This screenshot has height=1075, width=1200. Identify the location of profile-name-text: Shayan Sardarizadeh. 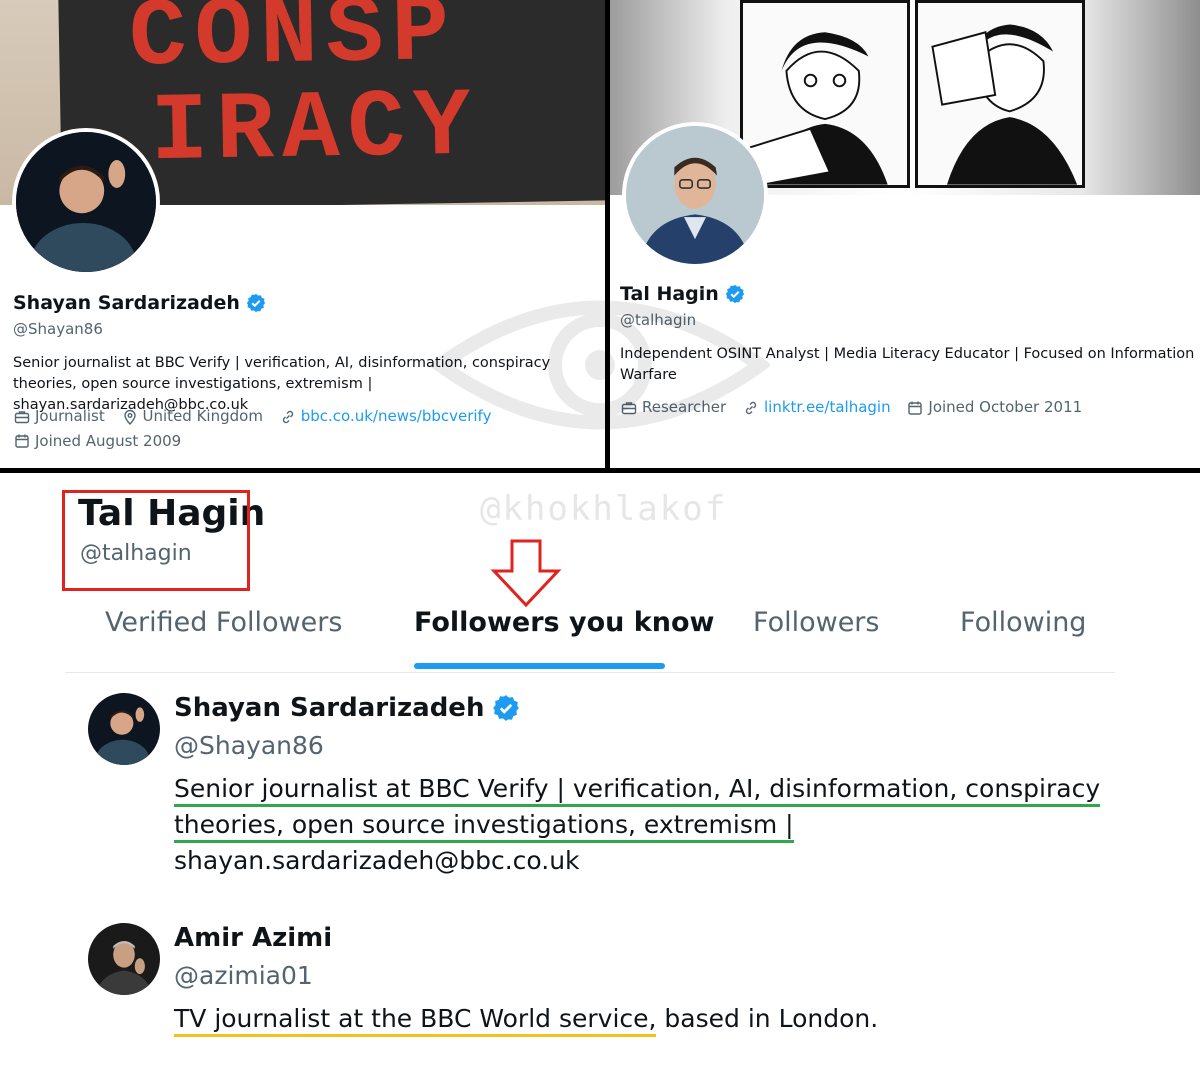
(126, 303).